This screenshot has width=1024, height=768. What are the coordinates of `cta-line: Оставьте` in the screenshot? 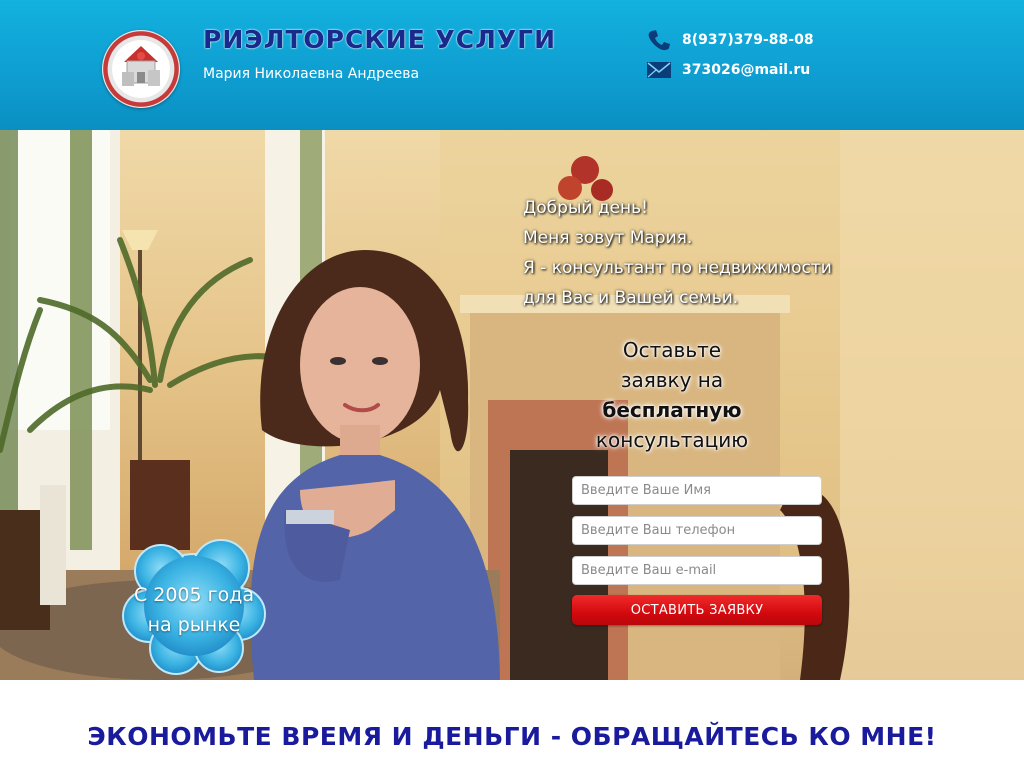 It's located at (672, 350).